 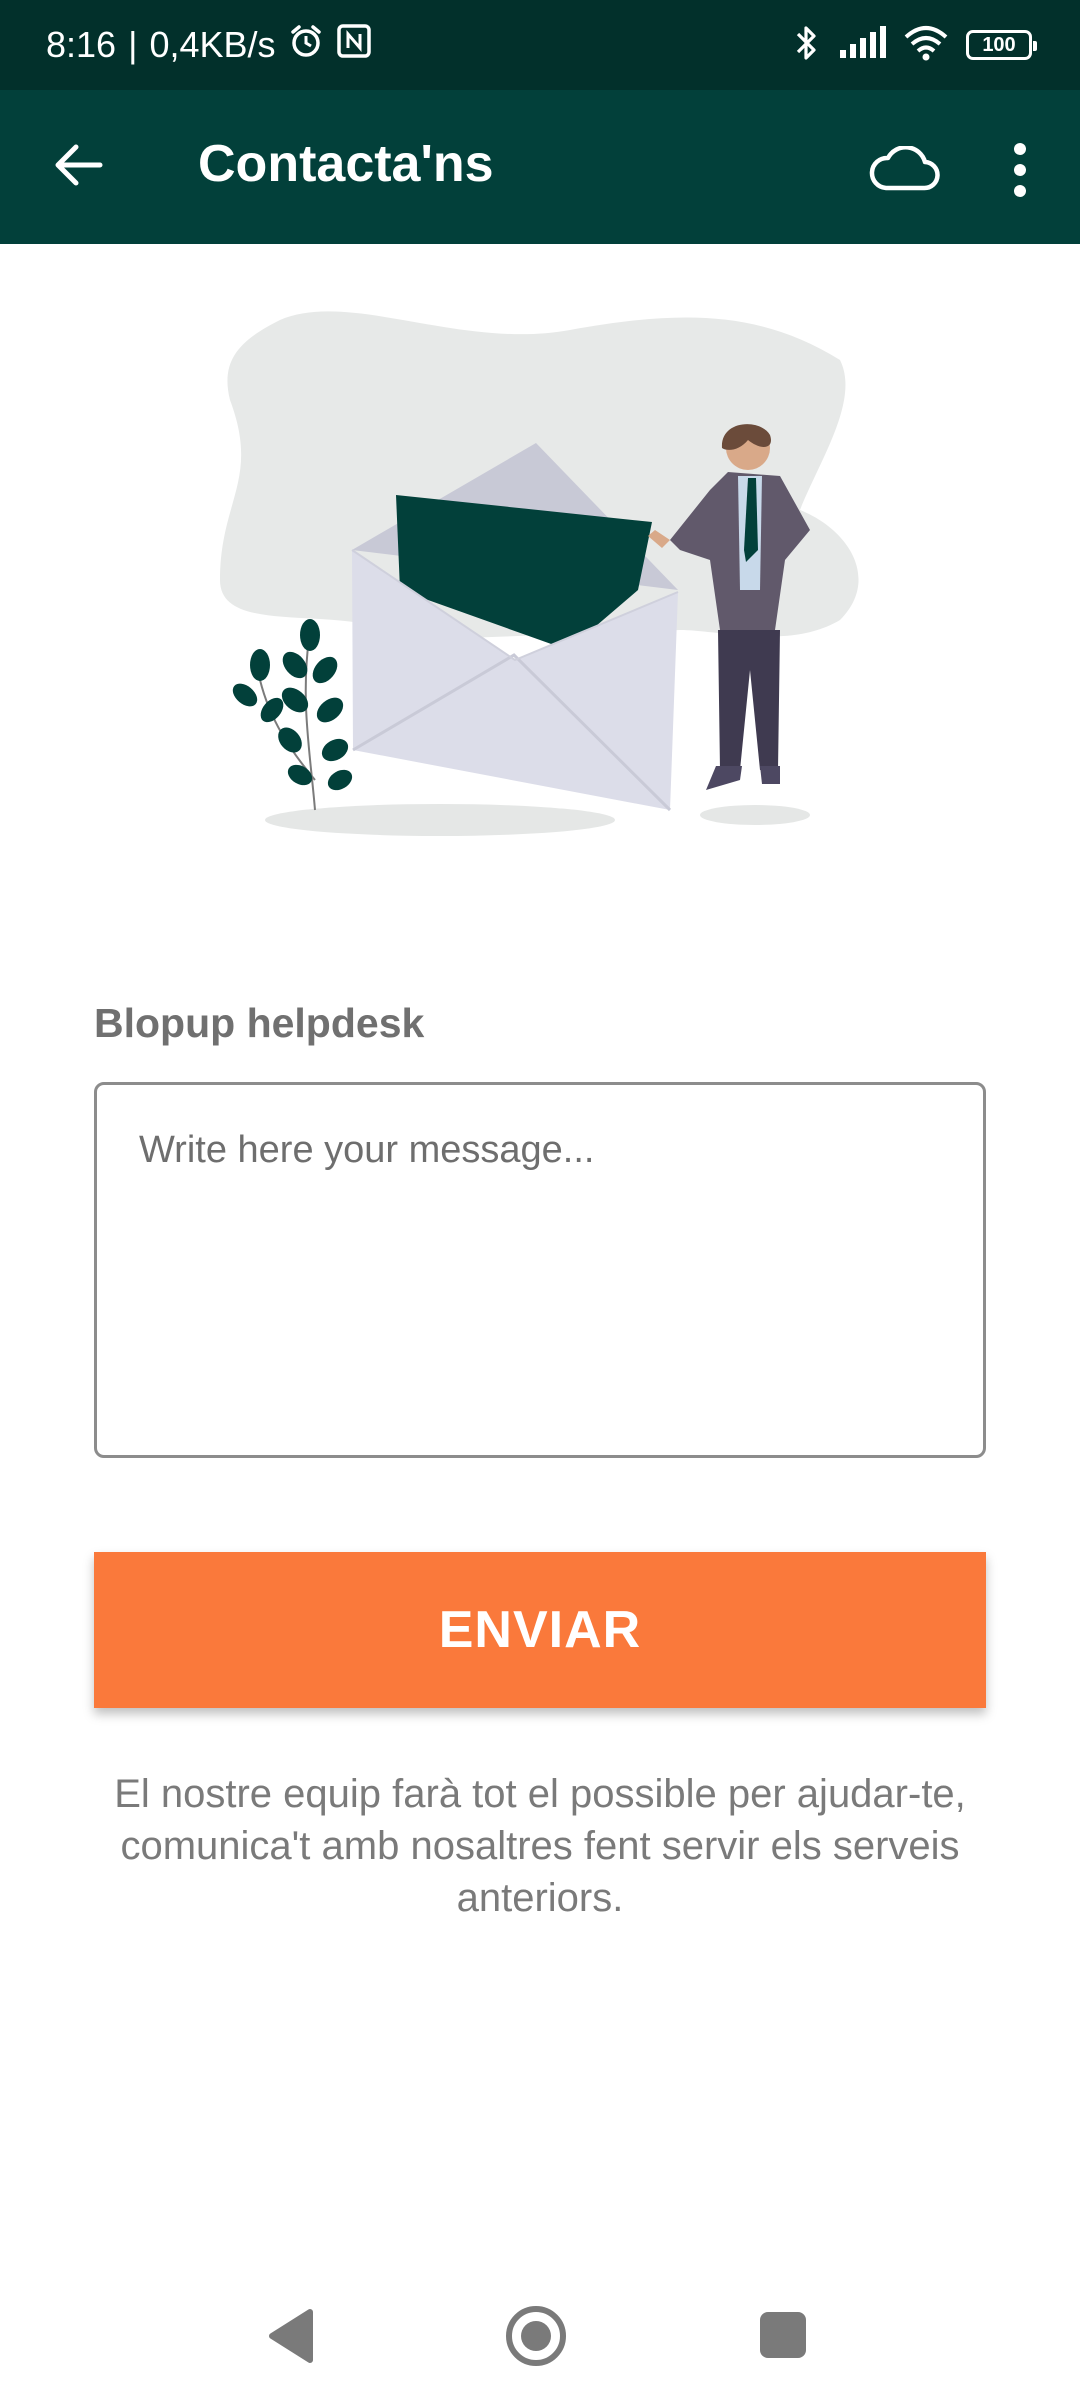 I want to click on back-arrow-icon, so click(x=78, y=165).